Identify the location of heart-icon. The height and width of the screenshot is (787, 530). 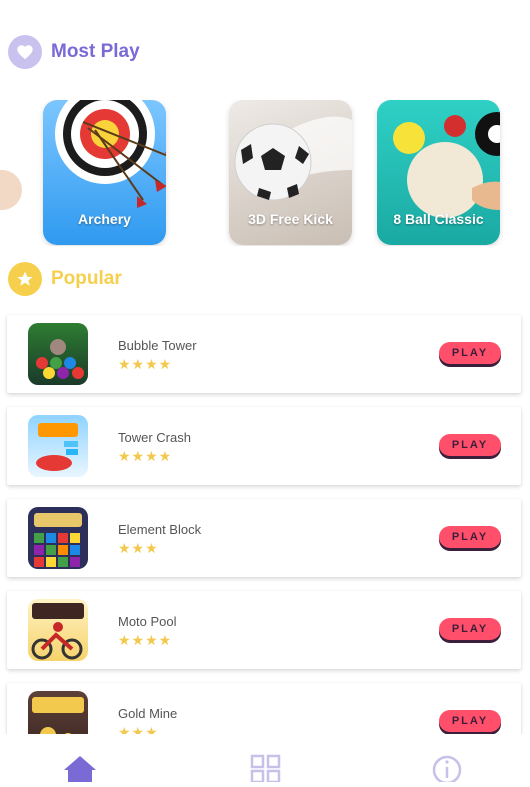
(25, 52).